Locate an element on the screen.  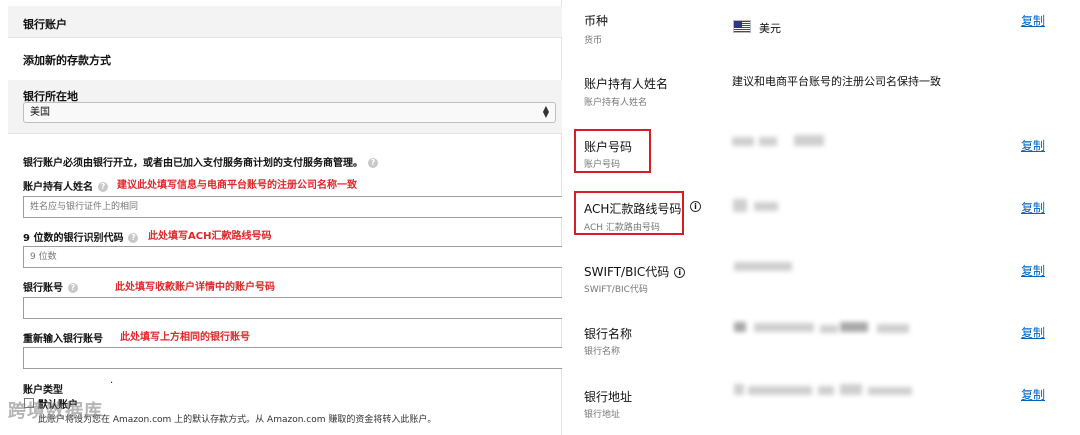
bank-name-row-sublabel: 银行名称 is located at coordinates (602, 352).